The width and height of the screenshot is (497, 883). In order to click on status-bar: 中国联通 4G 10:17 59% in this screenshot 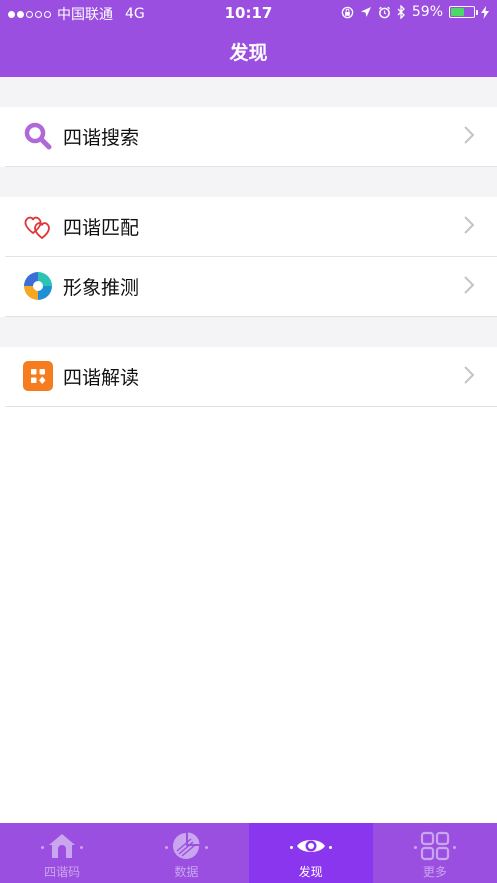, I will do `click(248, 13)`.